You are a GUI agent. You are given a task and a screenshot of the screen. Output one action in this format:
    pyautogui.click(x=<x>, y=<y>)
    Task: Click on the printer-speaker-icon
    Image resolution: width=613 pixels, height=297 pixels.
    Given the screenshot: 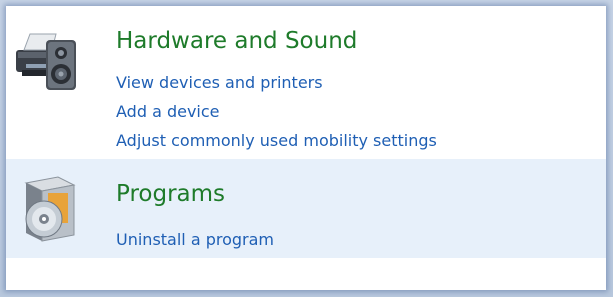 What is the action you would take?
    pyautogui.click(x=50, y=58)
    